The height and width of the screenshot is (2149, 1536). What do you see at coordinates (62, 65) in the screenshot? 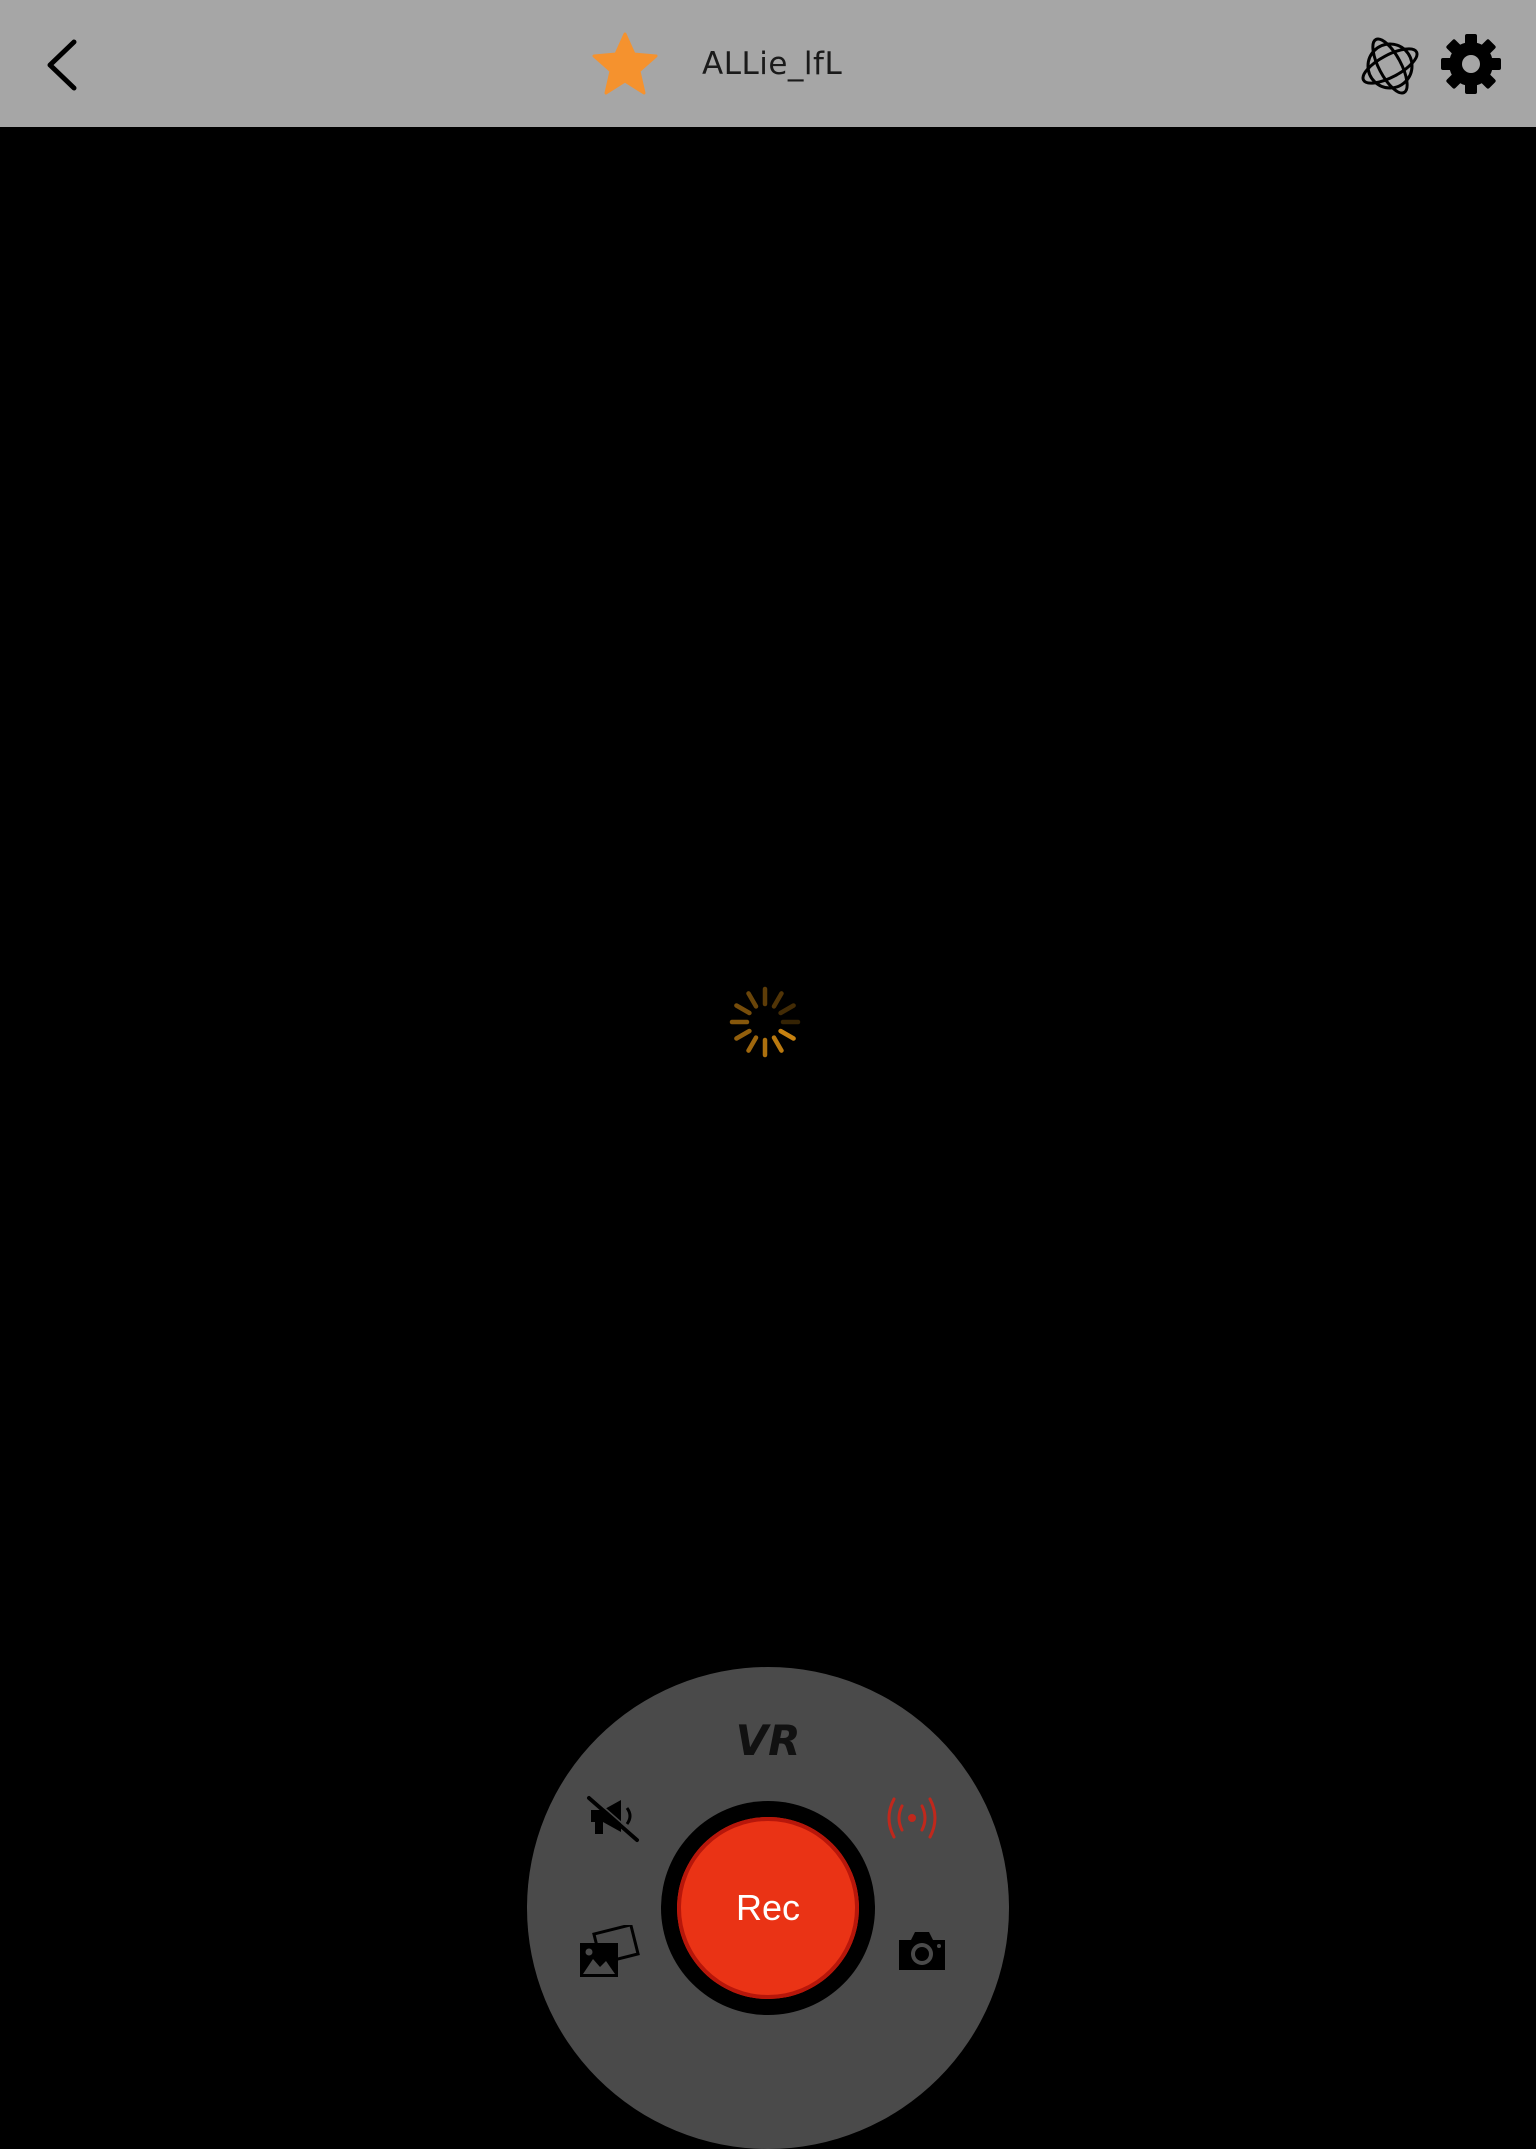
I see `chevron-left-icon` at bounding box center [62, 65].